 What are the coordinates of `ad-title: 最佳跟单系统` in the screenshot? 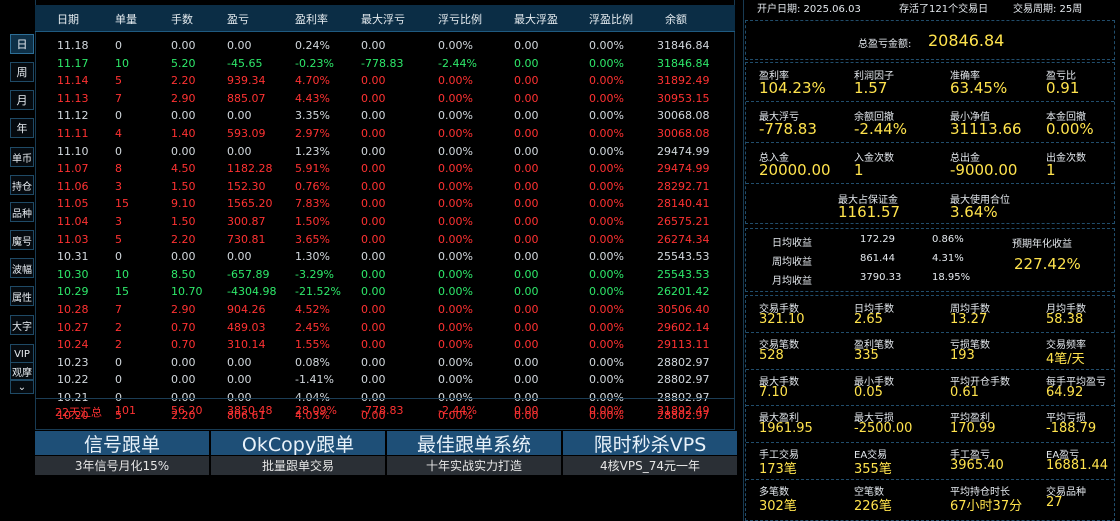 It's located at (474, 443).